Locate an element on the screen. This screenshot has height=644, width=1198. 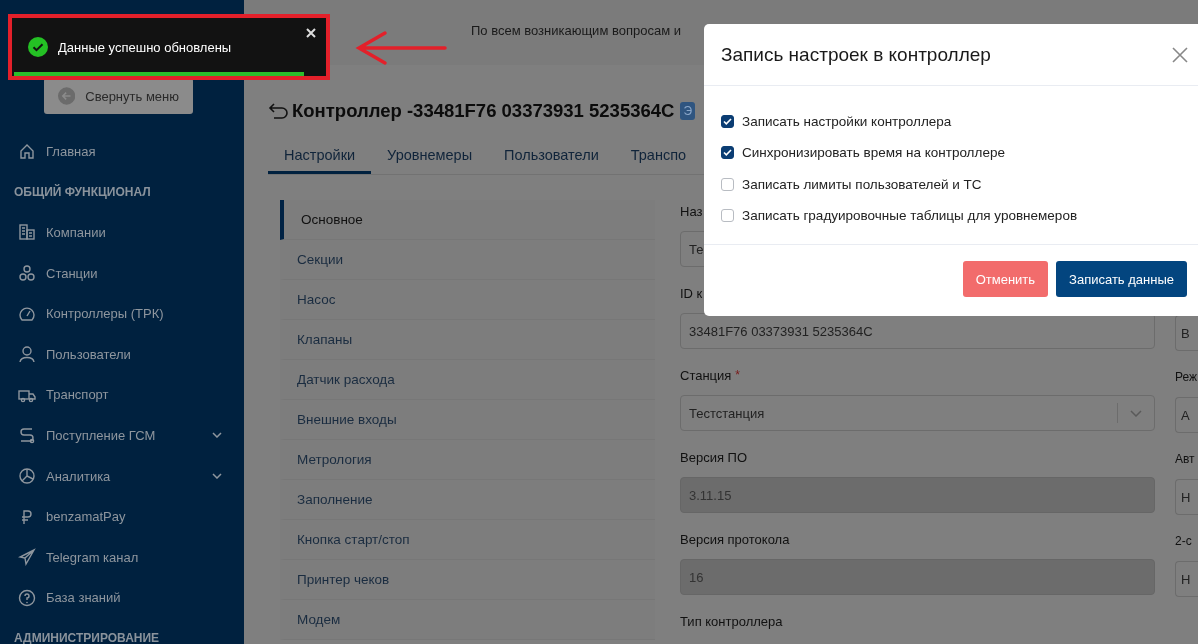
input-field: В is located at coordinates (1186, 333).